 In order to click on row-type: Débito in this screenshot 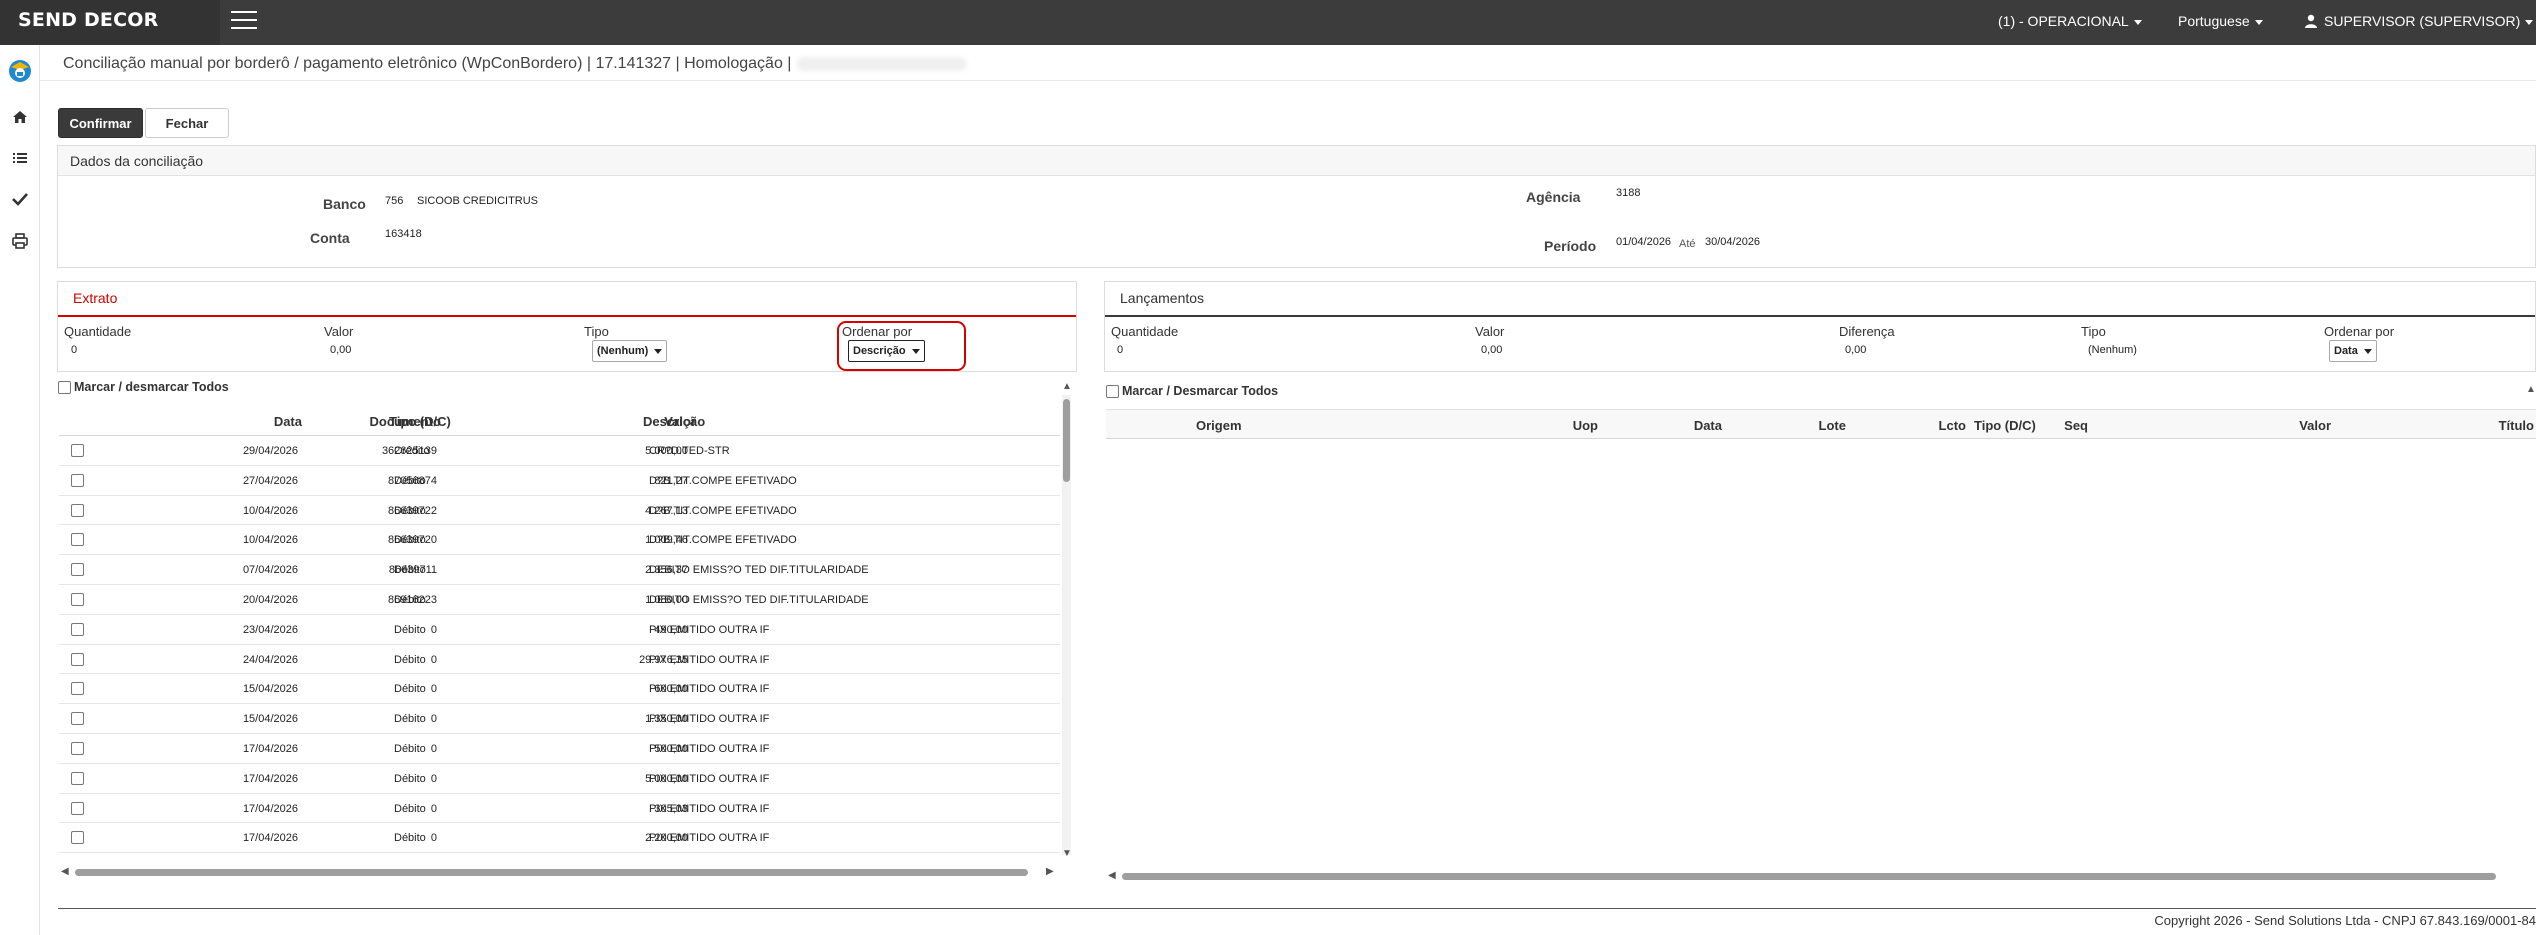, I will do `click(410, 838)`.